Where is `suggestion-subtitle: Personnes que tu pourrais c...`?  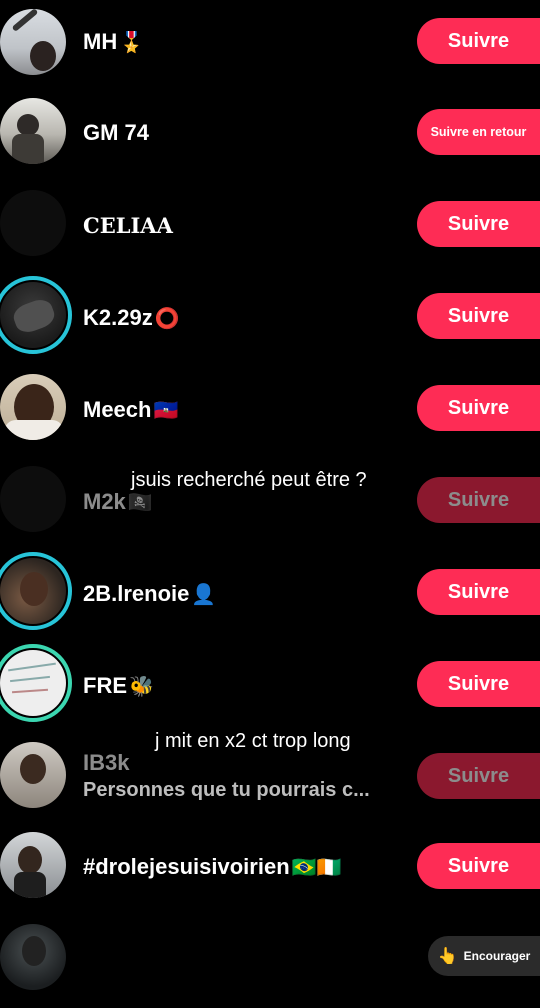 suggestion-subtitle: Personnes que tu pourrais c... is located at coordinates (226, 790).